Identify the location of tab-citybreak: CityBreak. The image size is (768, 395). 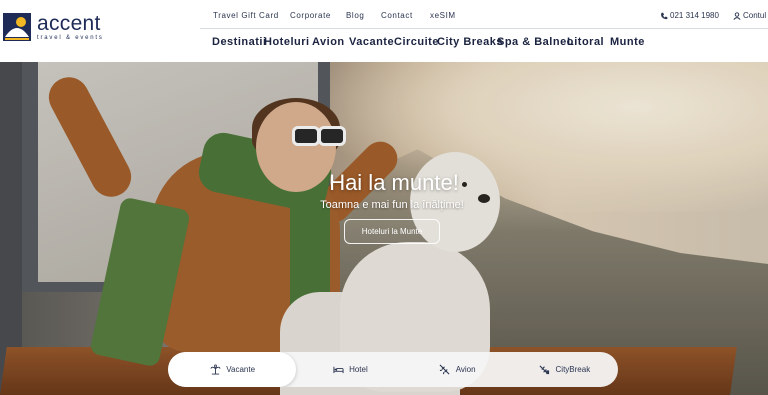
(564, 369).